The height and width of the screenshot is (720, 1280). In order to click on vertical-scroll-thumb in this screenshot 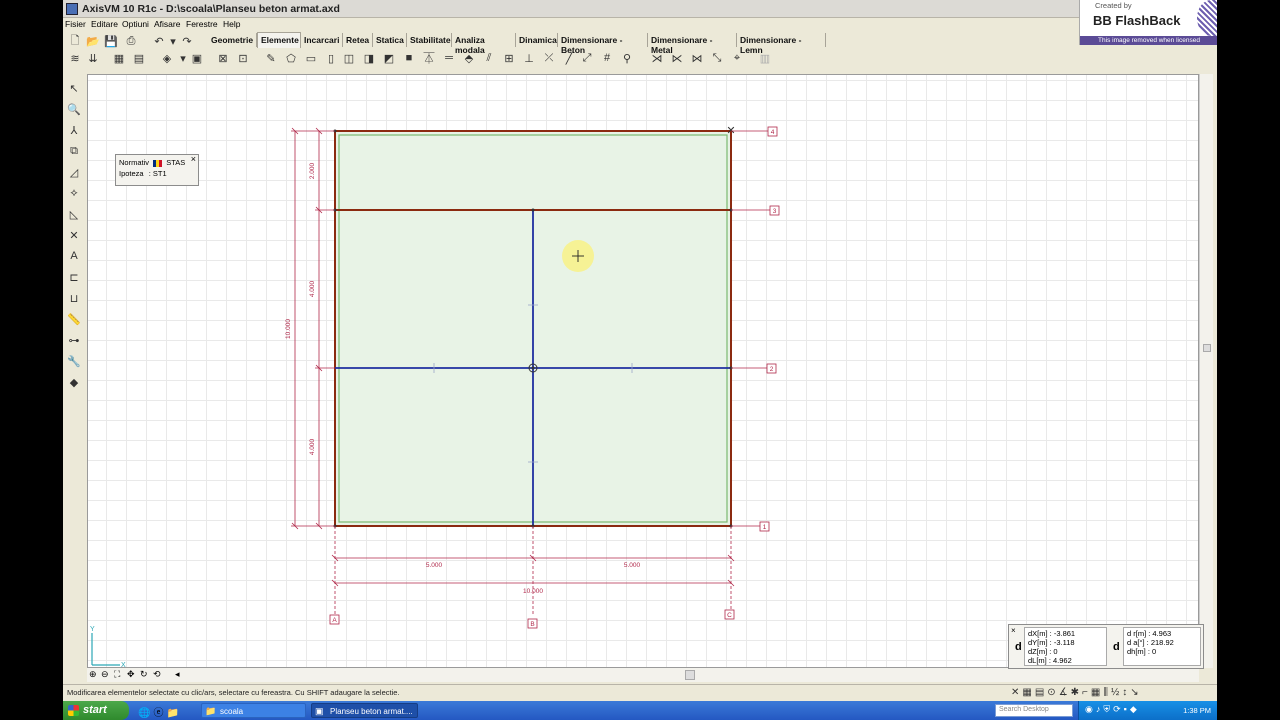, I will do `click(1207, 348)`.